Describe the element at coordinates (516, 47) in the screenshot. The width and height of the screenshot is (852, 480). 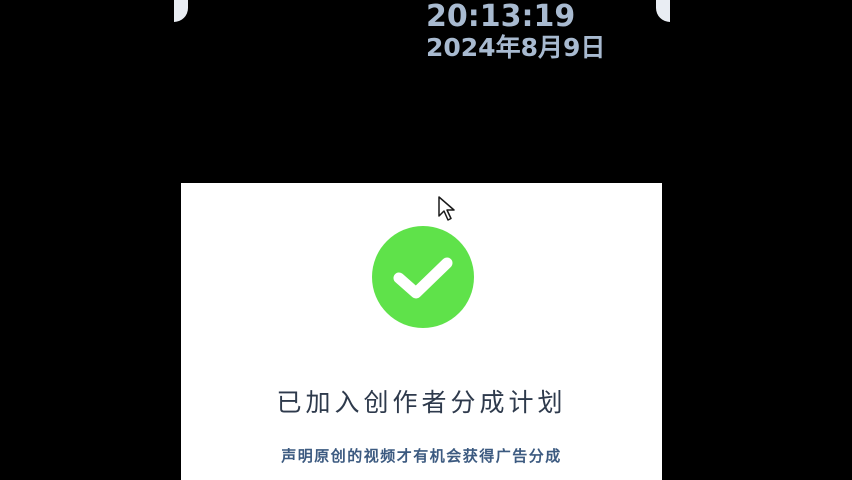
I see `clock-date: 2024年8月9日` at that location.